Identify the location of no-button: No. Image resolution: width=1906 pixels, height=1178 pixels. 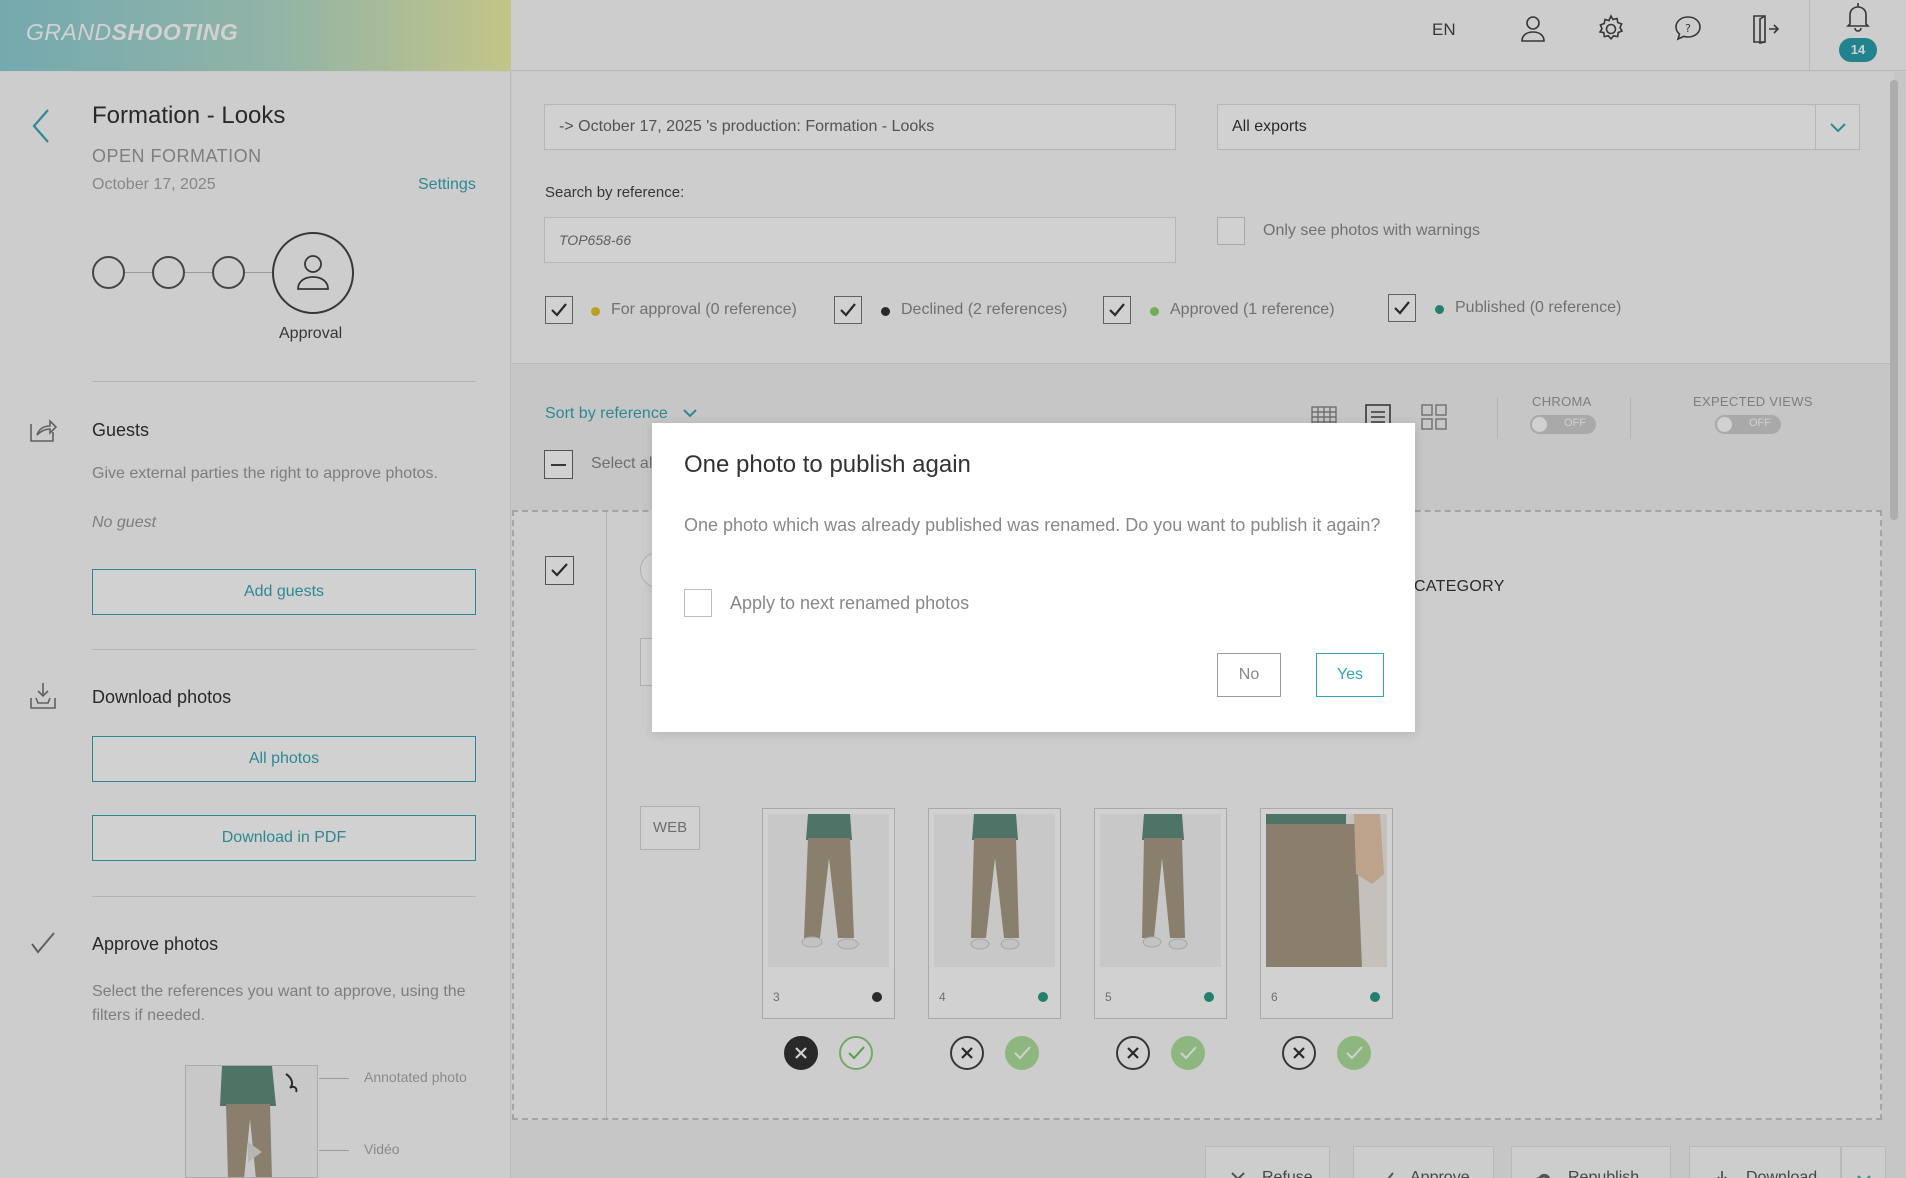
(1249, 675).